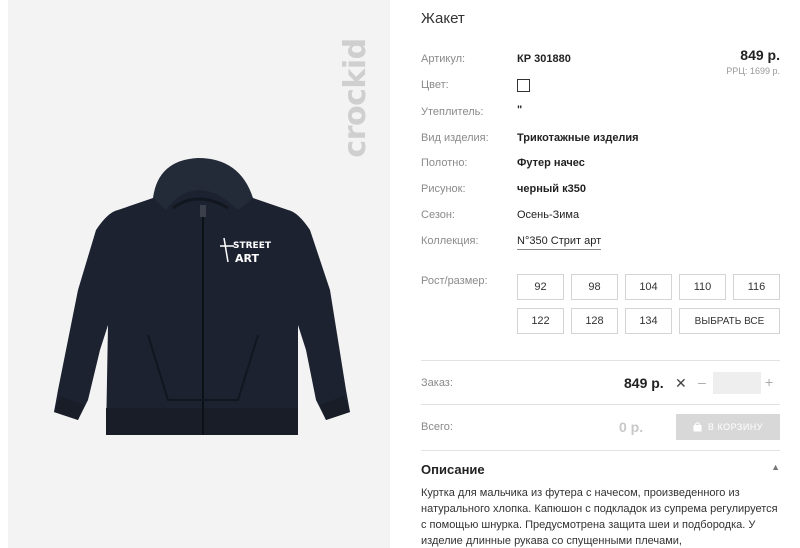 The height and width of the screenshot is (548, 800). Describe the element at coordinates (444, 163) in the screenshot. I see `attr-label-fabric: Полотно:` at that location.